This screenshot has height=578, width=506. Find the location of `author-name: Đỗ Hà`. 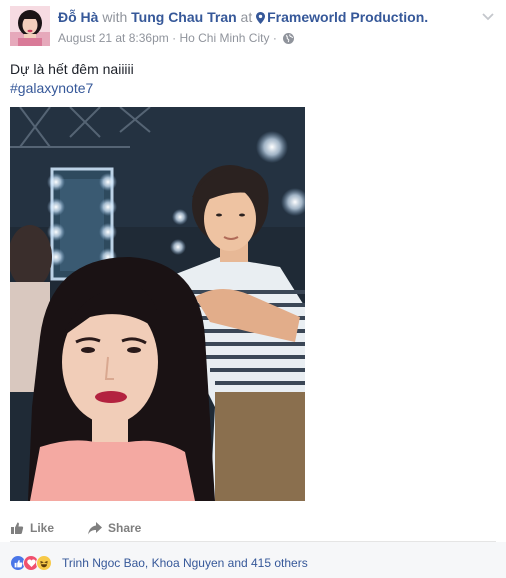

author-name: Đỗ Hà is located at coordinates (78, 17).